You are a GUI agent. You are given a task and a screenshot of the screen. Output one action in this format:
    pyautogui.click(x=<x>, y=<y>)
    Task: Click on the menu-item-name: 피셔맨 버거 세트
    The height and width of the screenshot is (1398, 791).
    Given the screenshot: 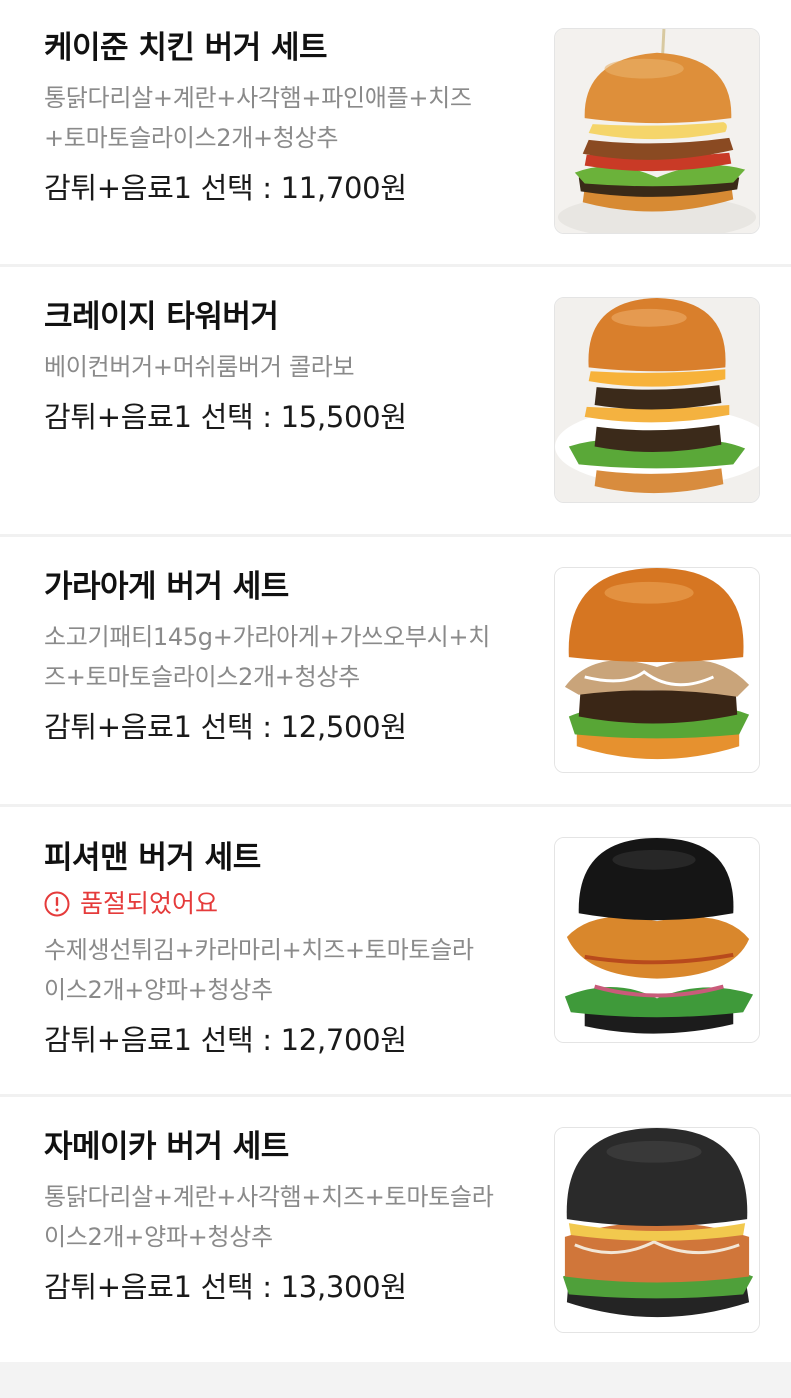 What is the action you would take?
    pyautogui.click(x=152, y=858)
    